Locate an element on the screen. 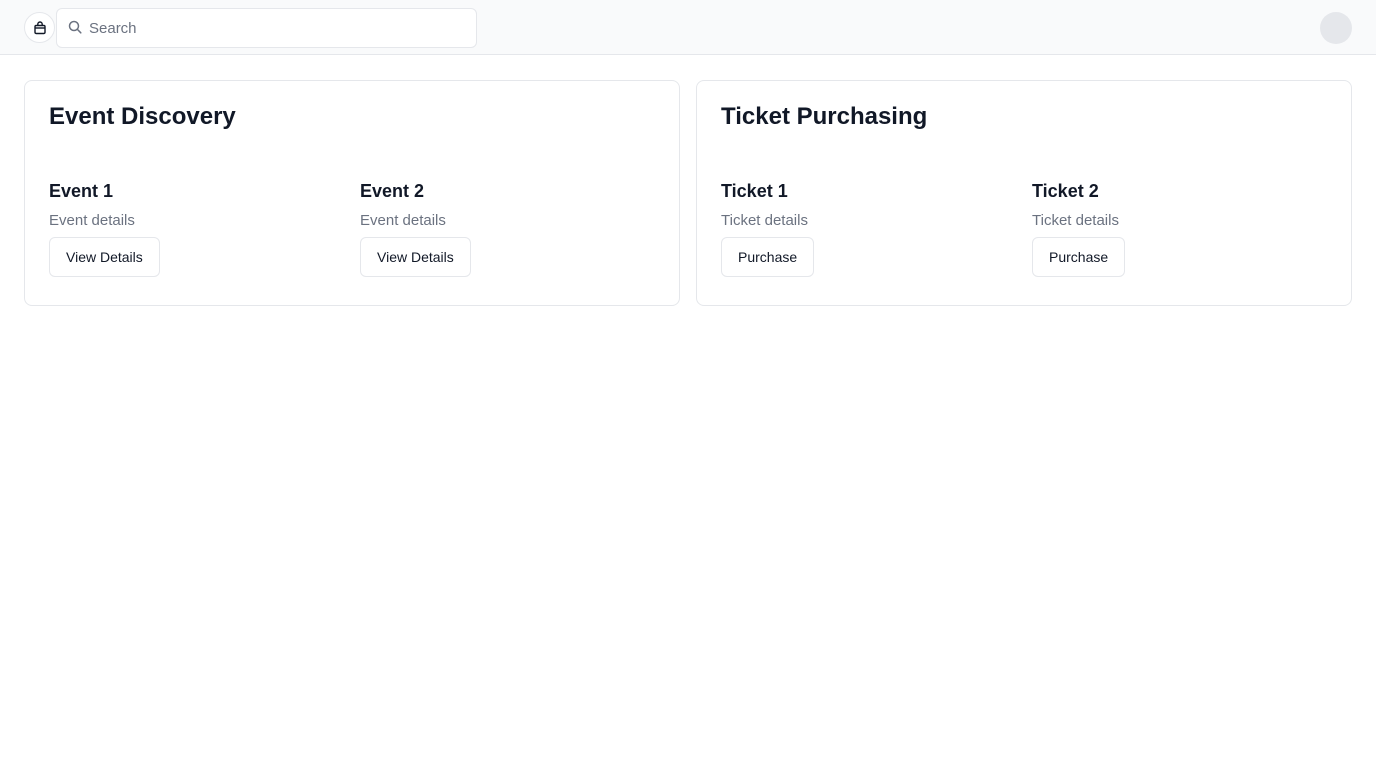 The width and height of the screenshot is (1376, 768). avatar is located at coordinates (1336, 28).